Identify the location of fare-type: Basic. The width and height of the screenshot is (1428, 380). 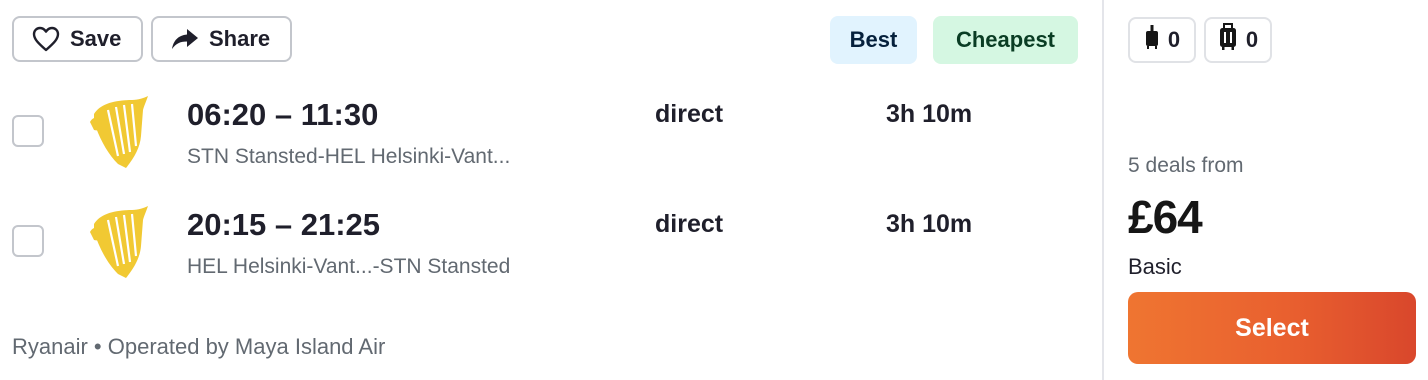
(1155, 266).